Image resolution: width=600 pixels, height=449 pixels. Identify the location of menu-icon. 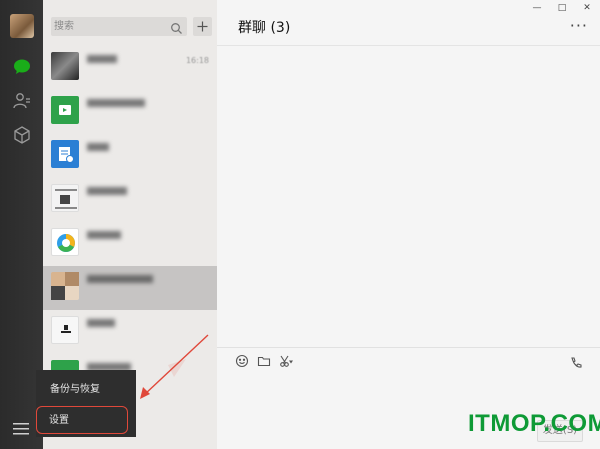
(21, 429).